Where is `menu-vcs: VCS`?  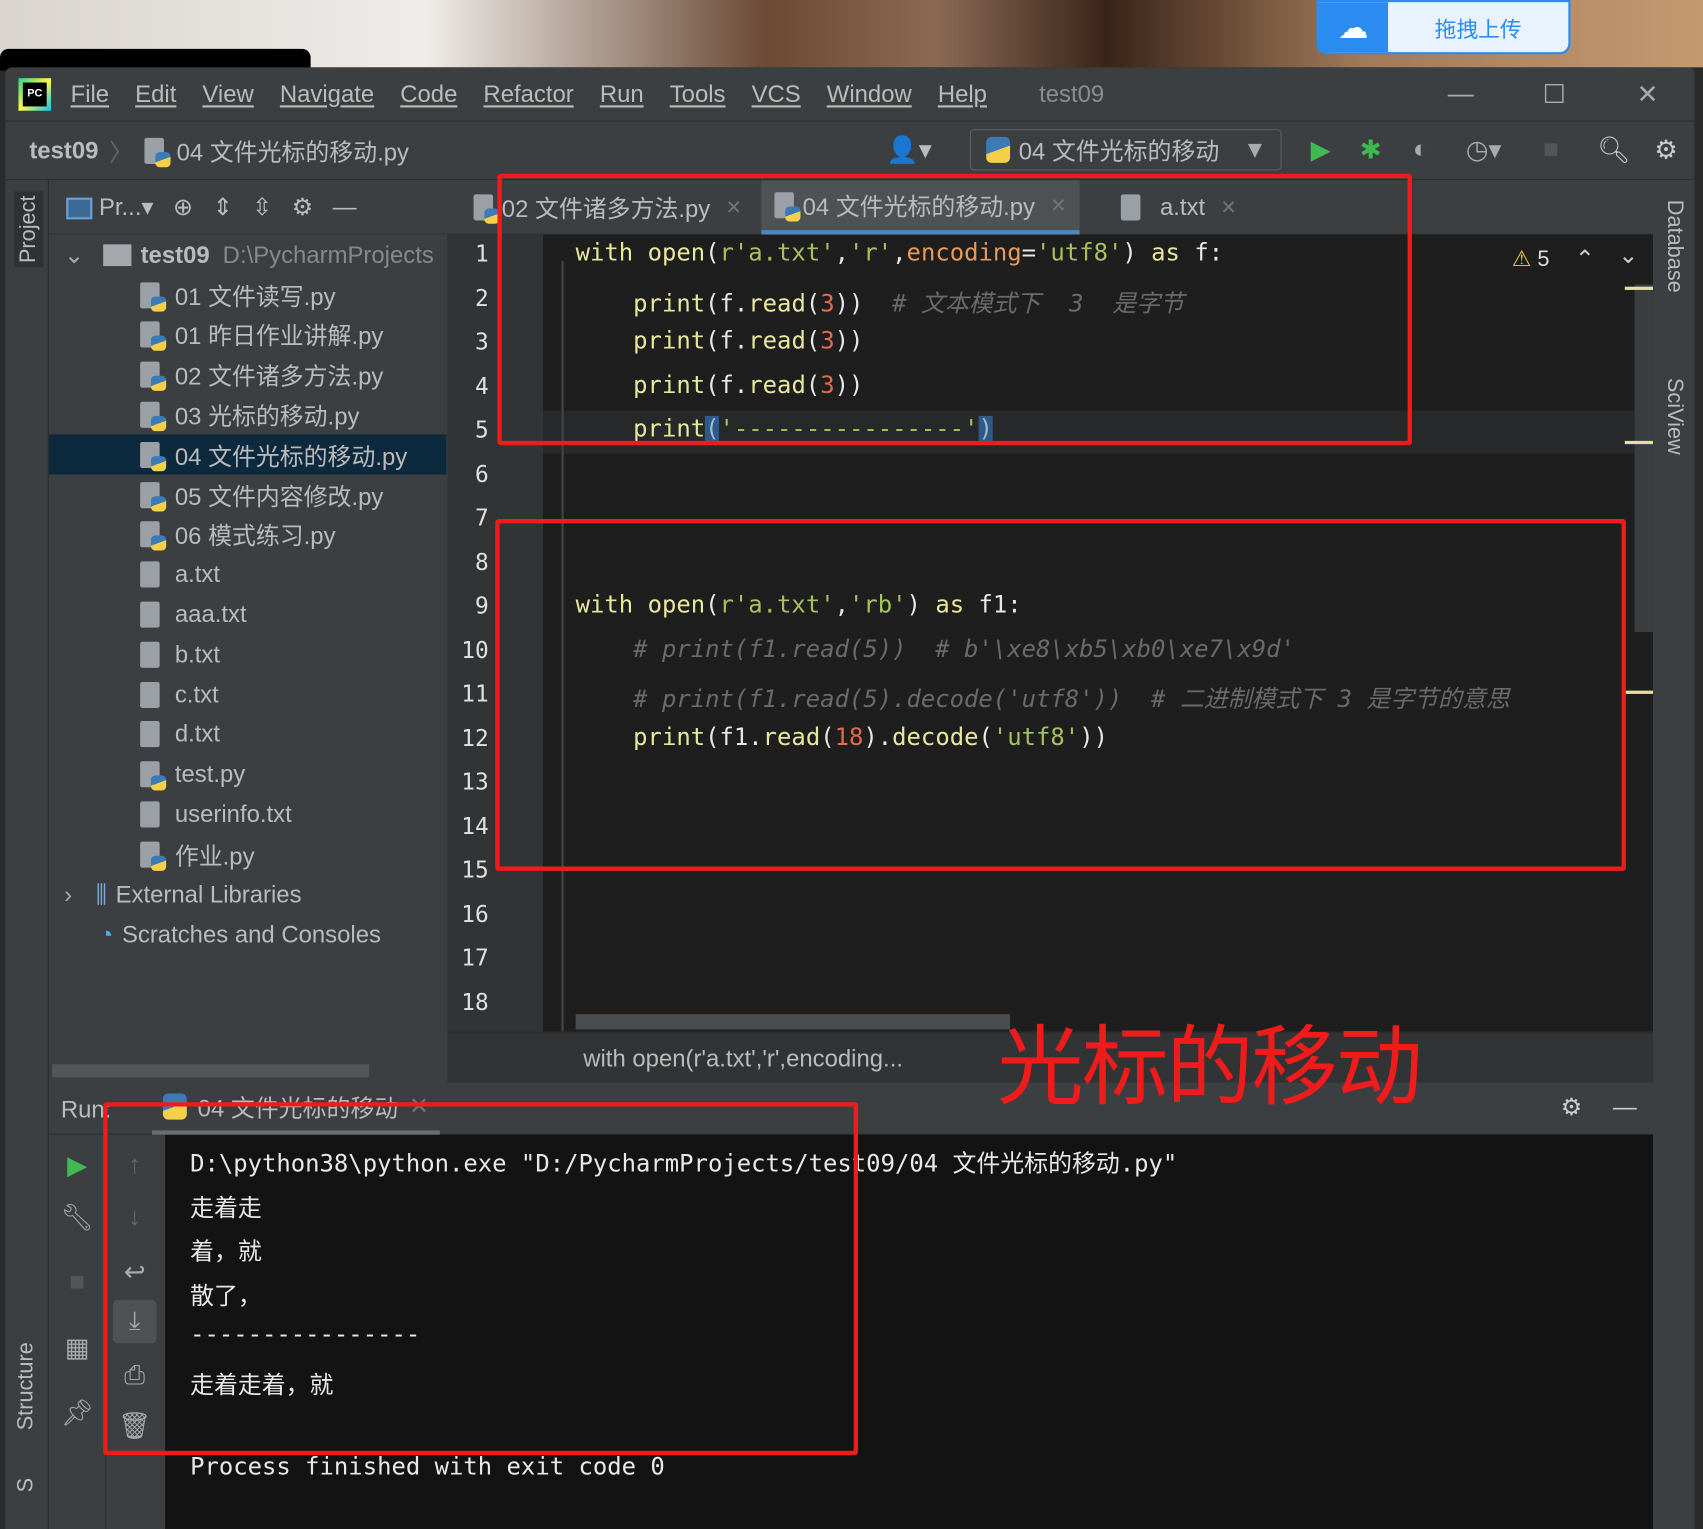
menu-vcs: VCS is located at coordinates (776, 94).